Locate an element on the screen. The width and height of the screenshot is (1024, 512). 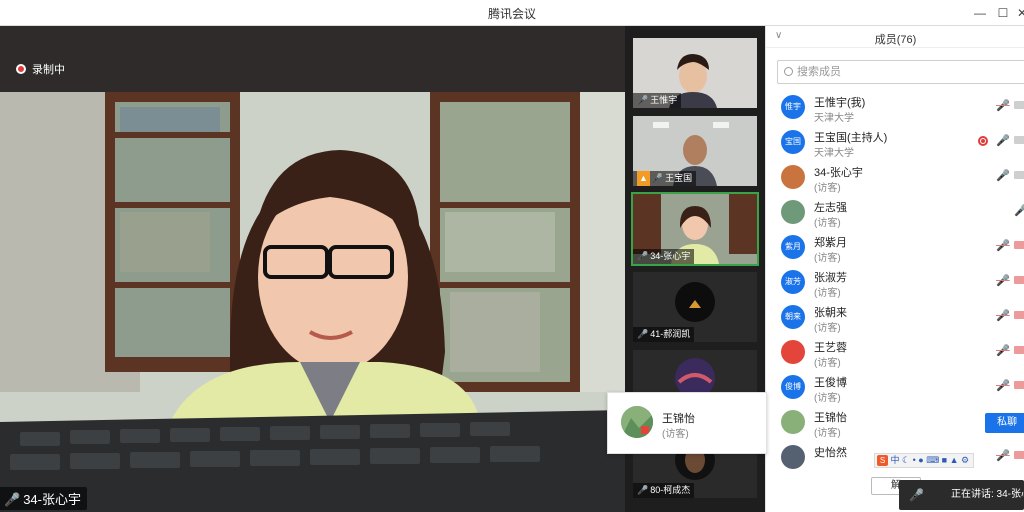
thumbnail-name: 41-郝润凯 is located at coordinates (670, 334).